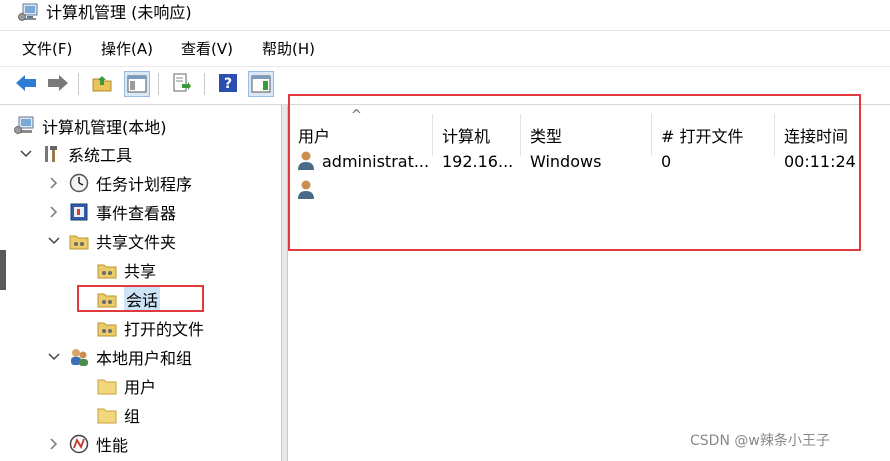  Describe the element at coordinates (261, 84) in the screenshot. I see `show-hide-action-pane-icon` at that location.